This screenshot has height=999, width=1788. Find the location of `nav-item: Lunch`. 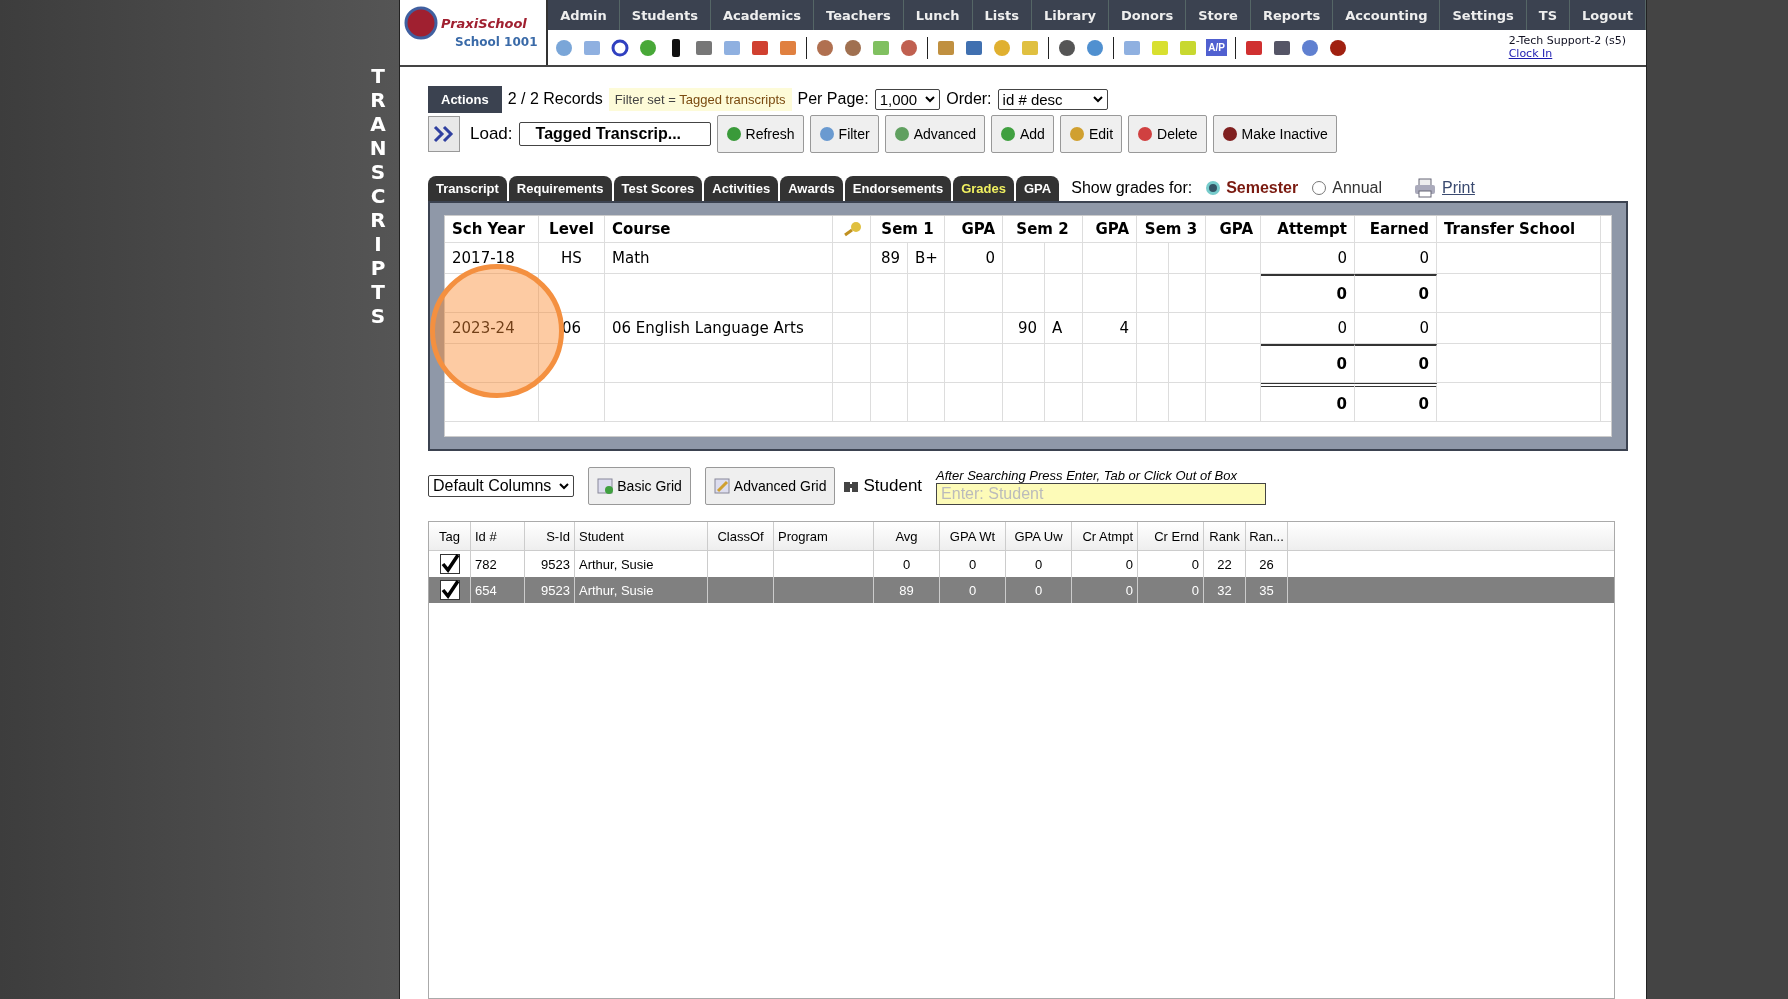

nav-item: Lunch is located at coordinates (938, 15).